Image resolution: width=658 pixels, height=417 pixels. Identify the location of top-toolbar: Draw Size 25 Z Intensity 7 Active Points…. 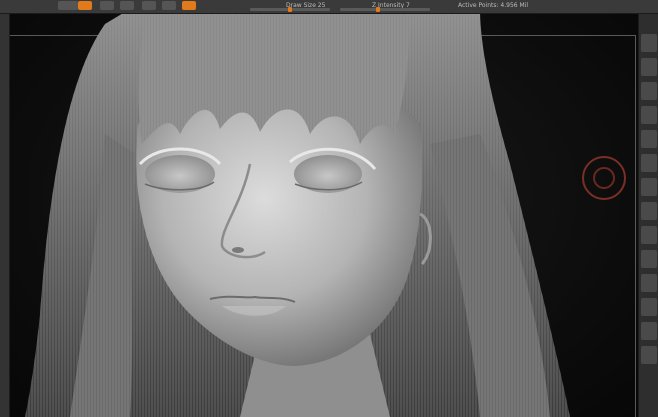
(329, 7).